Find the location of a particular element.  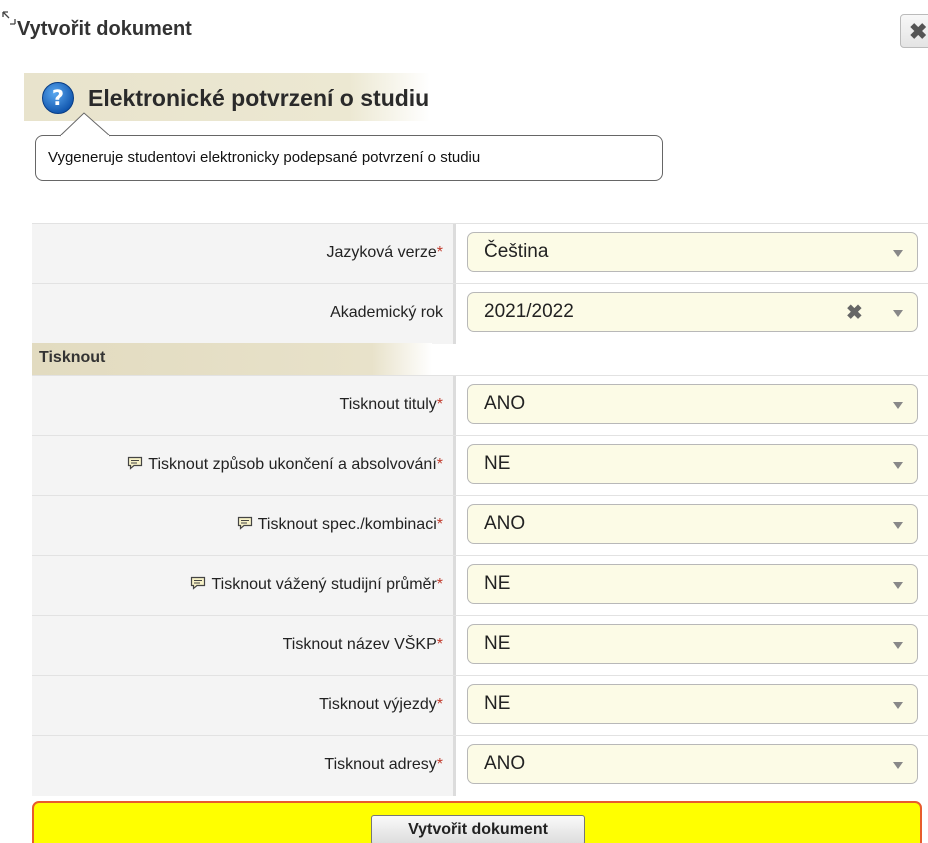

section-title: Tisknout is located at coordinates (72, 357).